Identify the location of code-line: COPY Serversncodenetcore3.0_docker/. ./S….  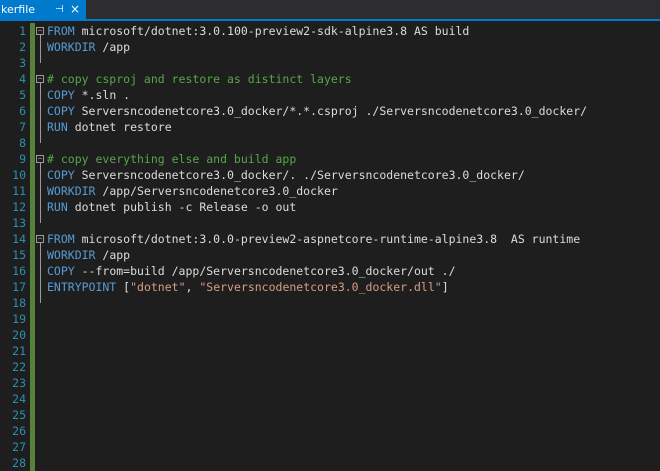
(286, 175).